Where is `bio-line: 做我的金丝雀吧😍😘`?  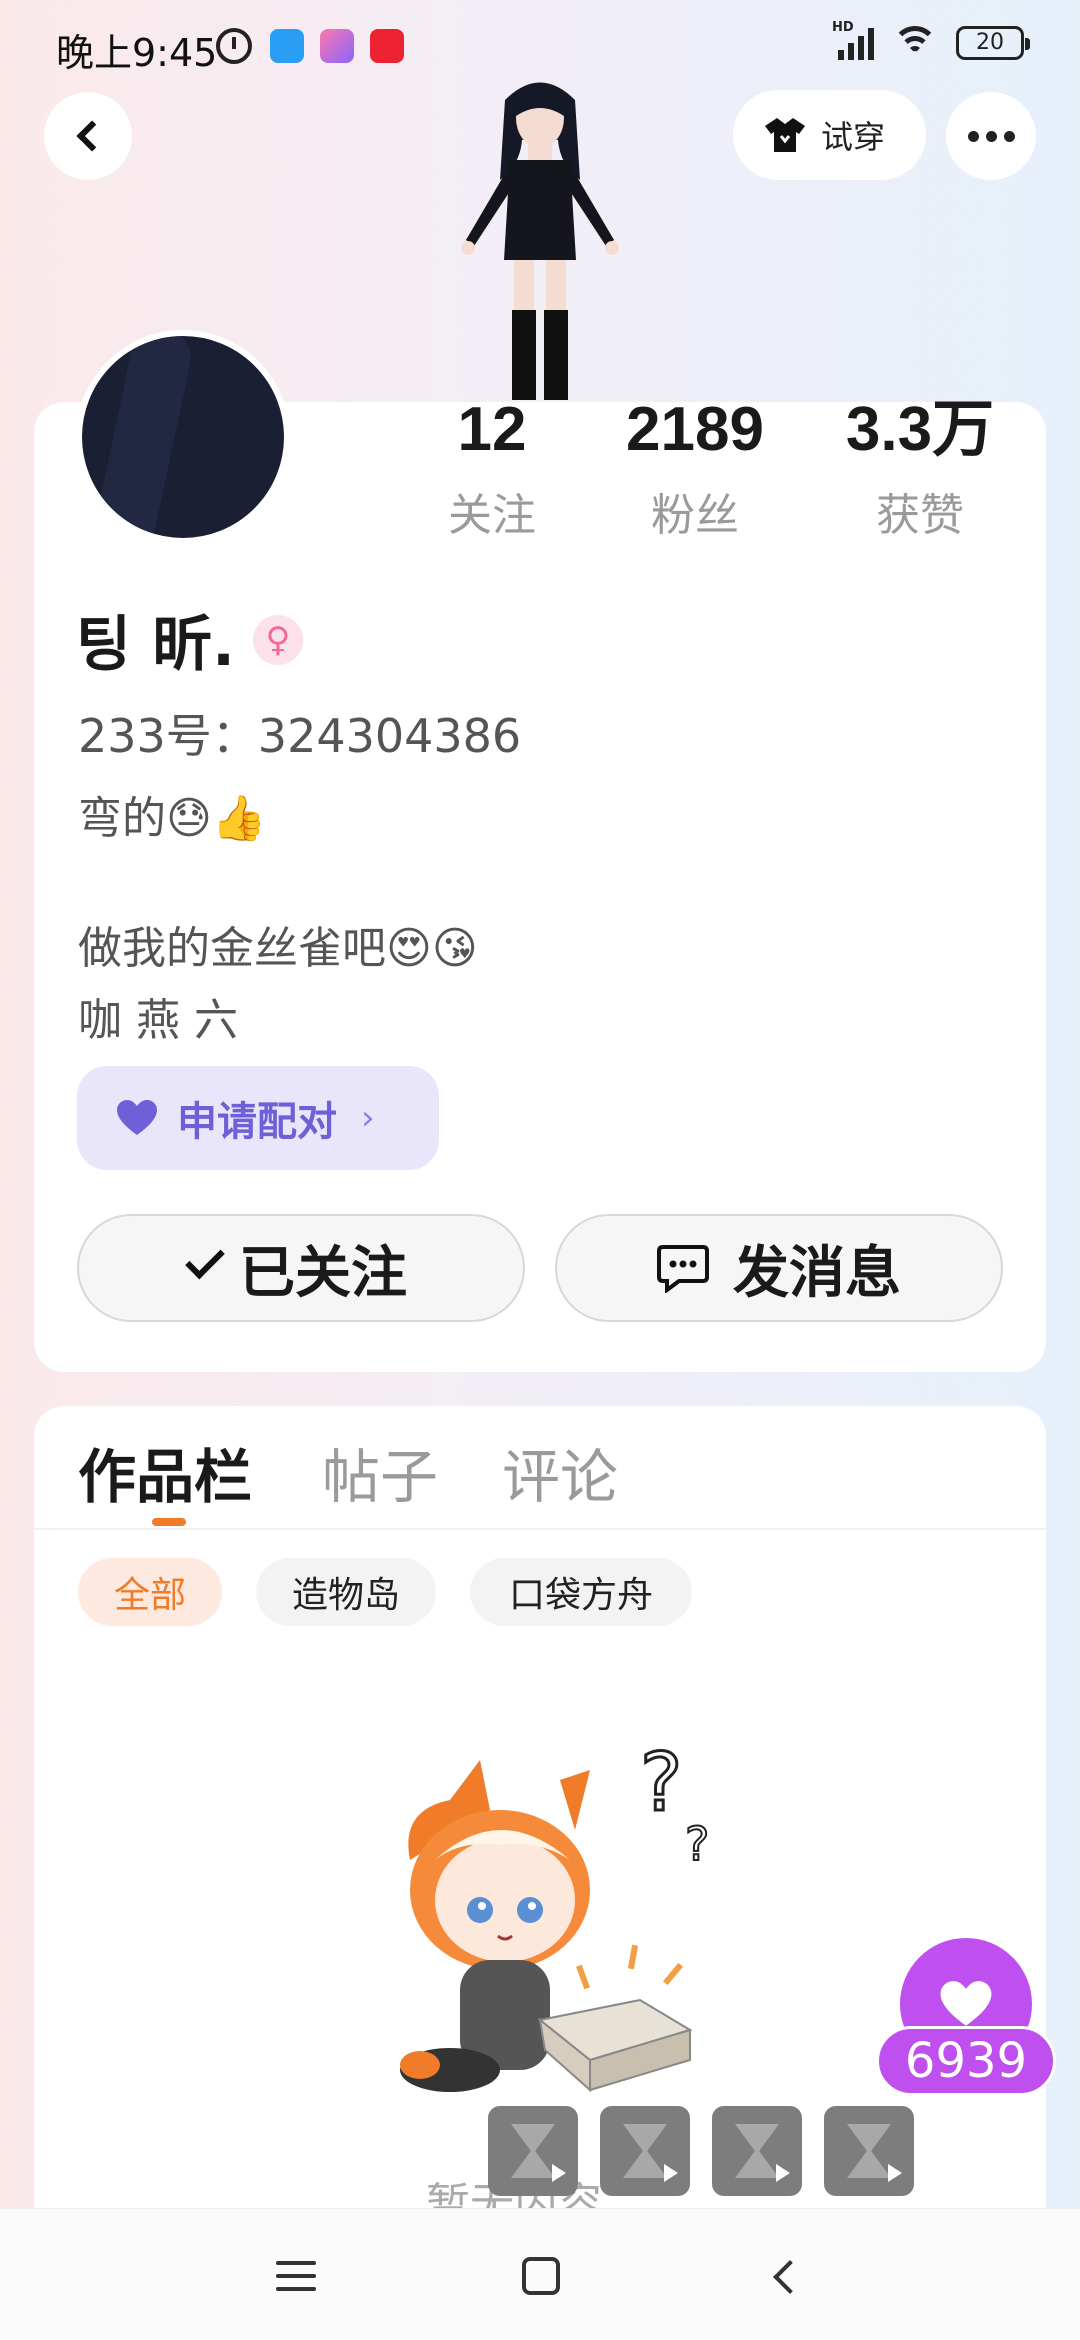 bio-line: 做我的金丝雀吧😍😘 is located at coordinates (278, 948).